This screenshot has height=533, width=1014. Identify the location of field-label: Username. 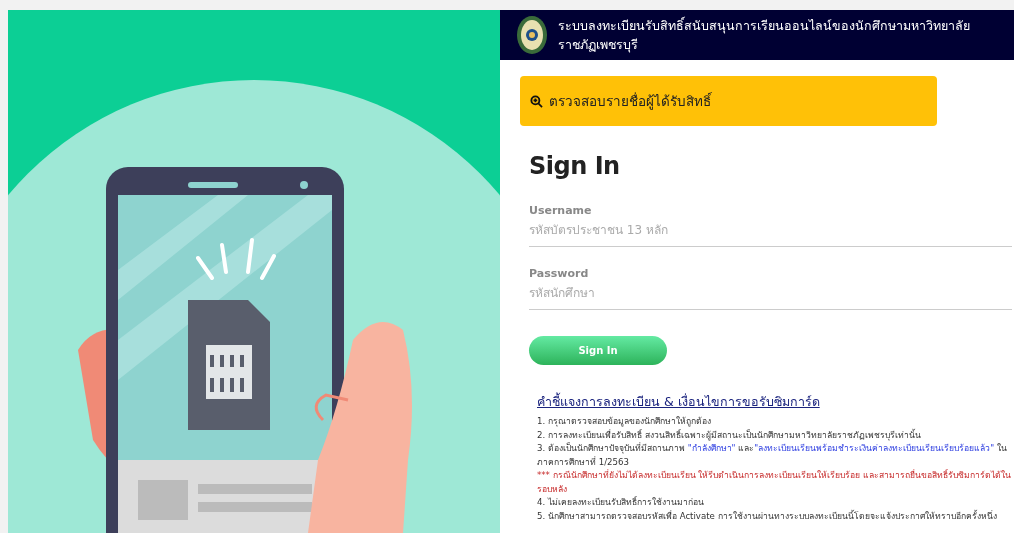
(561, 210).